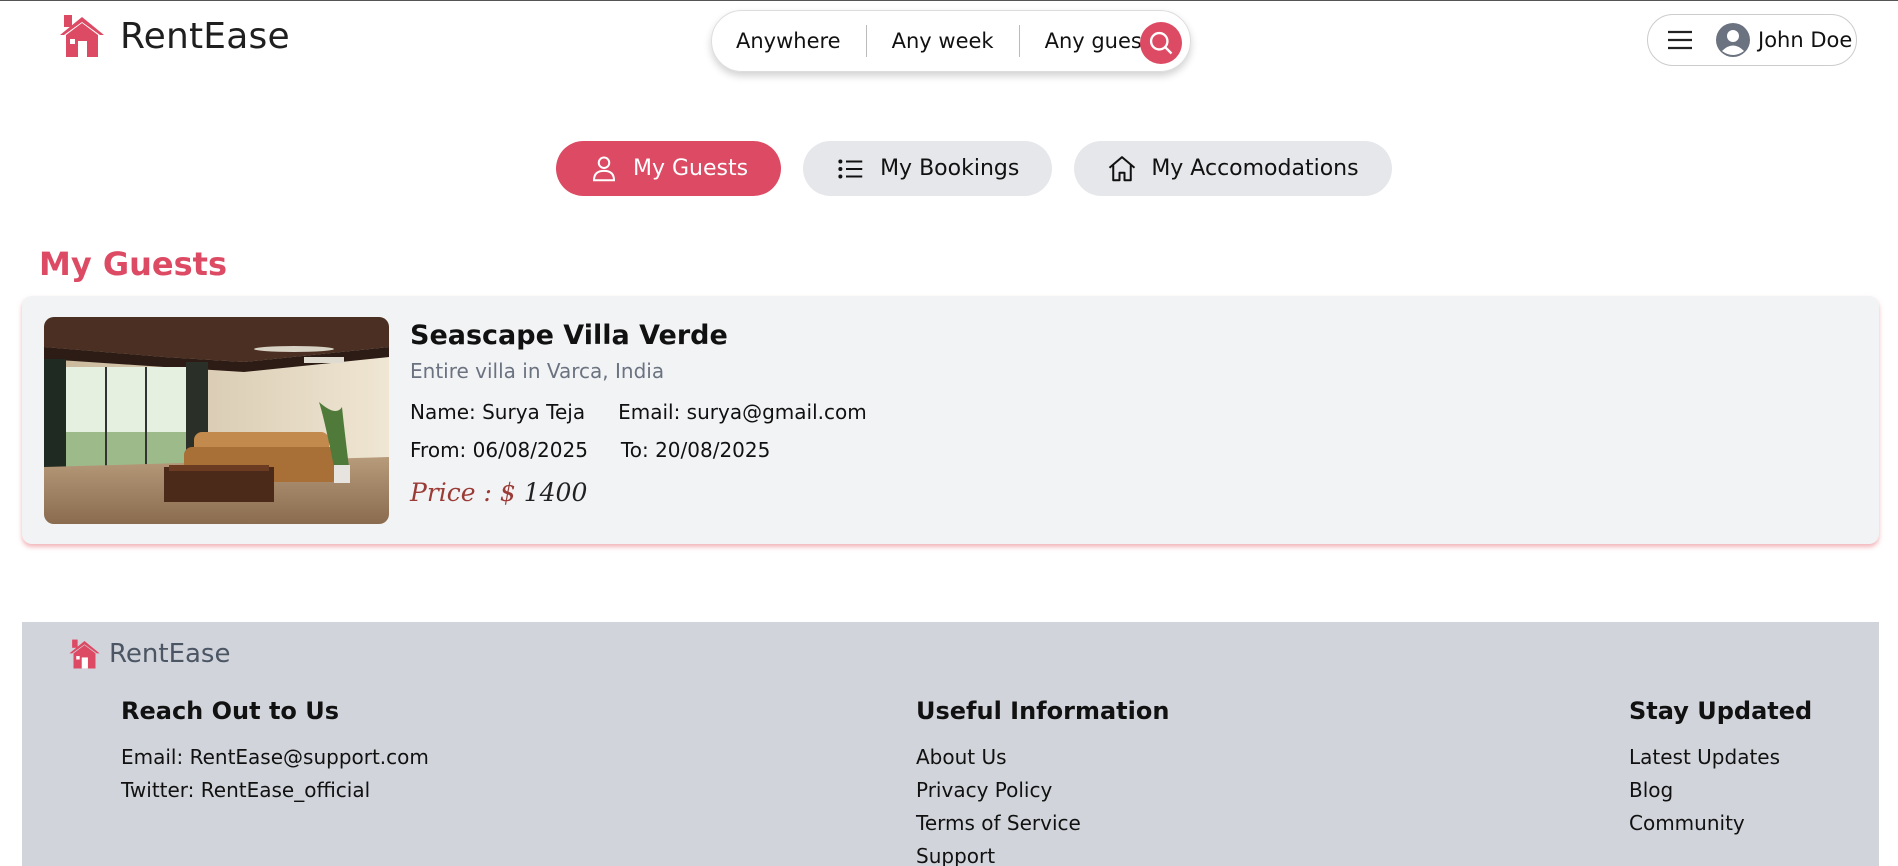 This screenshot has height=866, width=1898. What do you see at coordinates (1805, 40) in the screenshot?
I see `user-name: John Doe` at bounding box center [1805, 40].